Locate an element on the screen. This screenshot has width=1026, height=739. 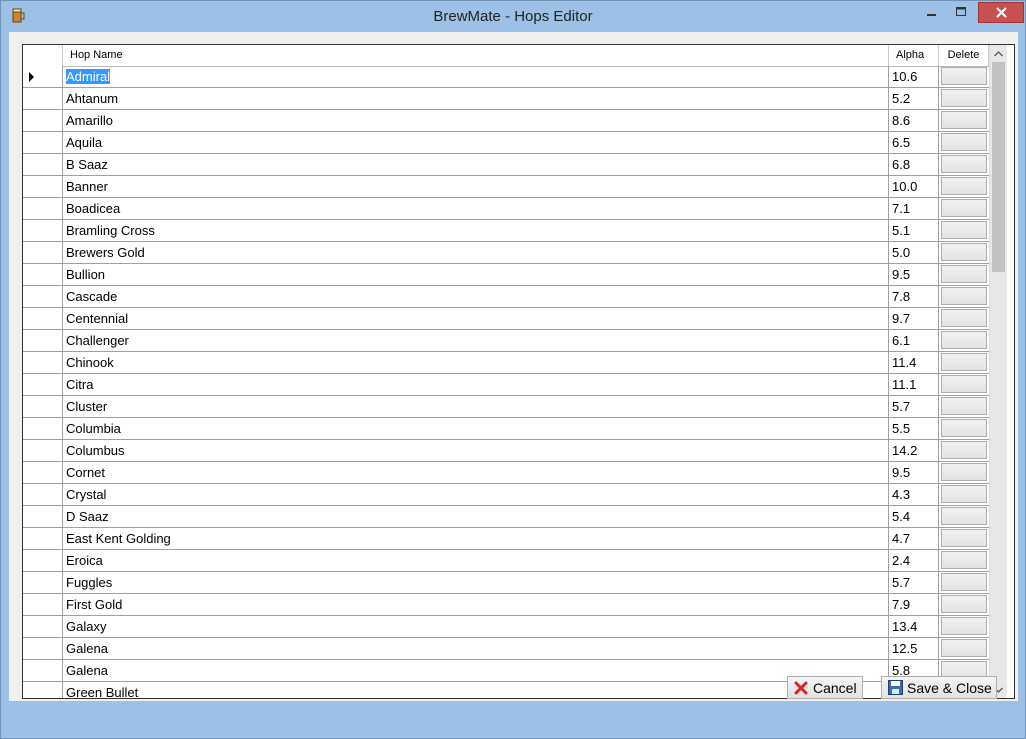
hop-name-cell: First Gold is located at coordinates (476, 604).